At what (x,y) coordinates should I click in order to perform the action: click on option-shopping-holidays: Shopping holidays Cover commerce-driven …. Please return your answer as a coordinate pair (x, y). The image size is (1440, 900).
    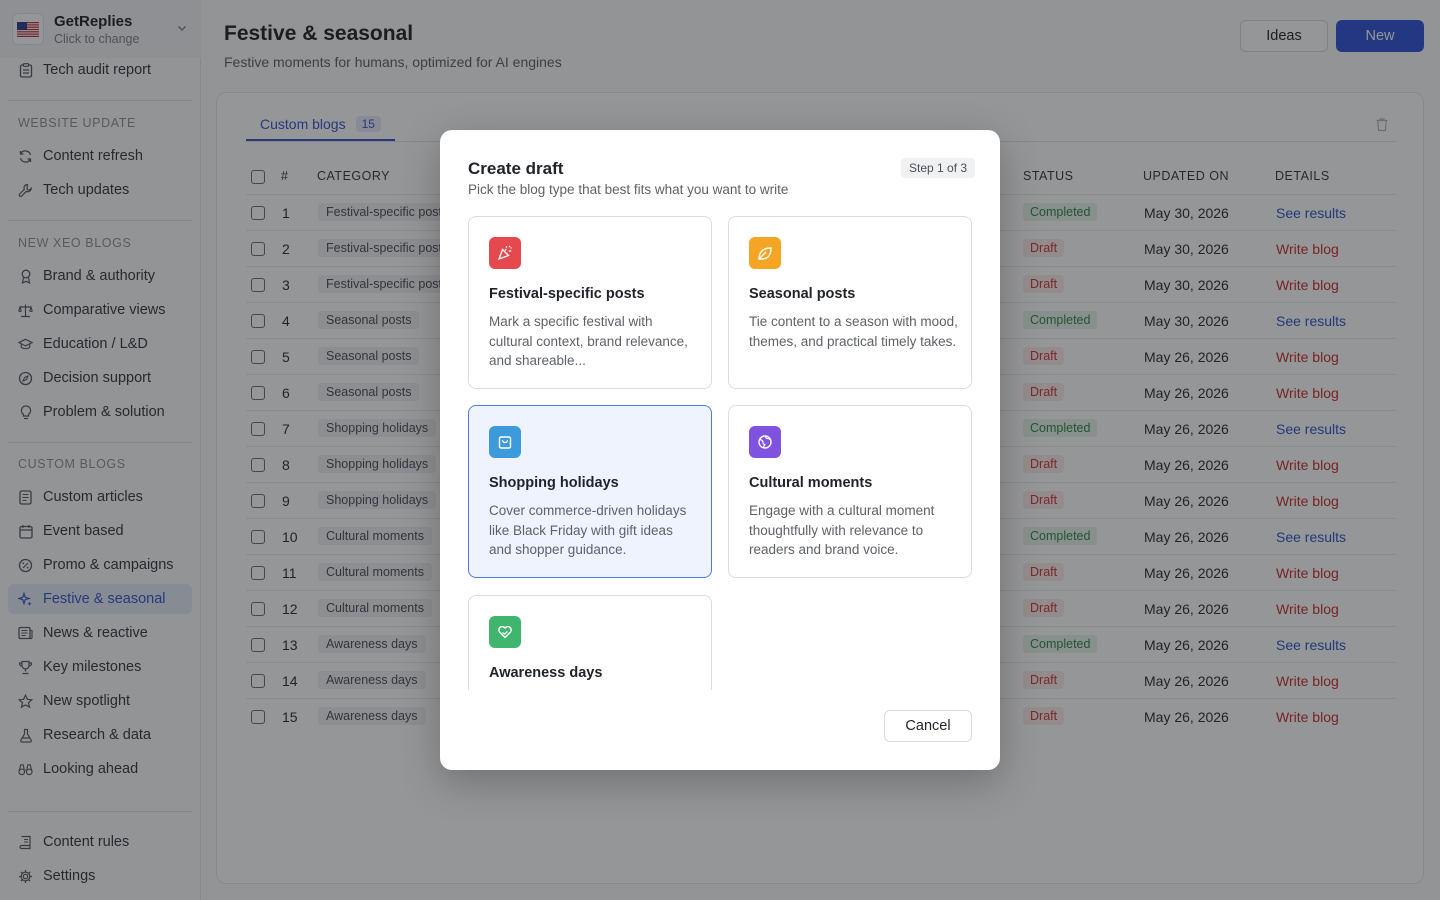
    Looking at the image, I should click on (590, 491).